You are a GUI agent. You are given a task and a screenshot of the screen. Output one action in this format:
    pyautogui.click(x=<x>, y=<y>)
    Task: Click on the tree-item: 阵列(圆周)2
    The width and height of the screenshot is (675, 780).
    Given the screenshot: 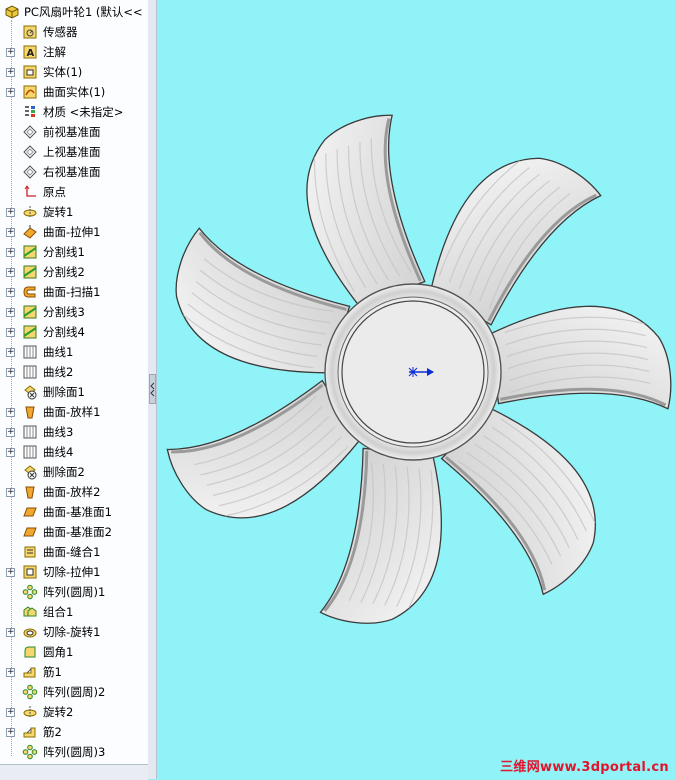 What is the action you would take?
    pyautogui.click(x=74, y=692)
    